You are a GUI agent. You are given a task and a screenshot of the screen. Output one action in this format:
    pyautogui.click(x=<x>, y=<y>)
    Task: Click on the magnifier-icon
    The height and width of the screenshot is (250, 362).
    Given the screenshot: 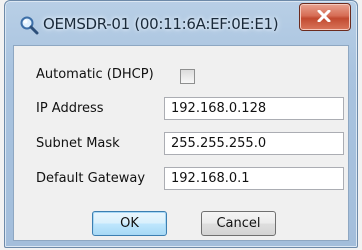 What is the action you would take?
    pyautogui.click(x=29, y=25)
    